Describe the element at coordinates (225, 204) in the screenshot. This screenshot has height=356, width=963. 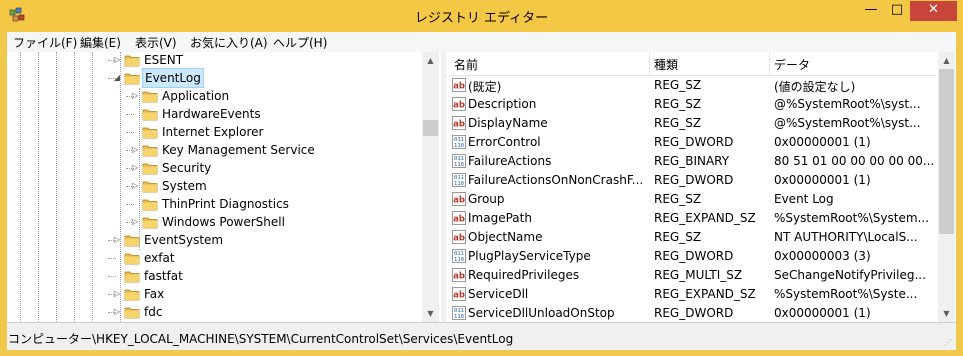
I see `tree-item-label: ThinPrint Diagnostics` at that location.